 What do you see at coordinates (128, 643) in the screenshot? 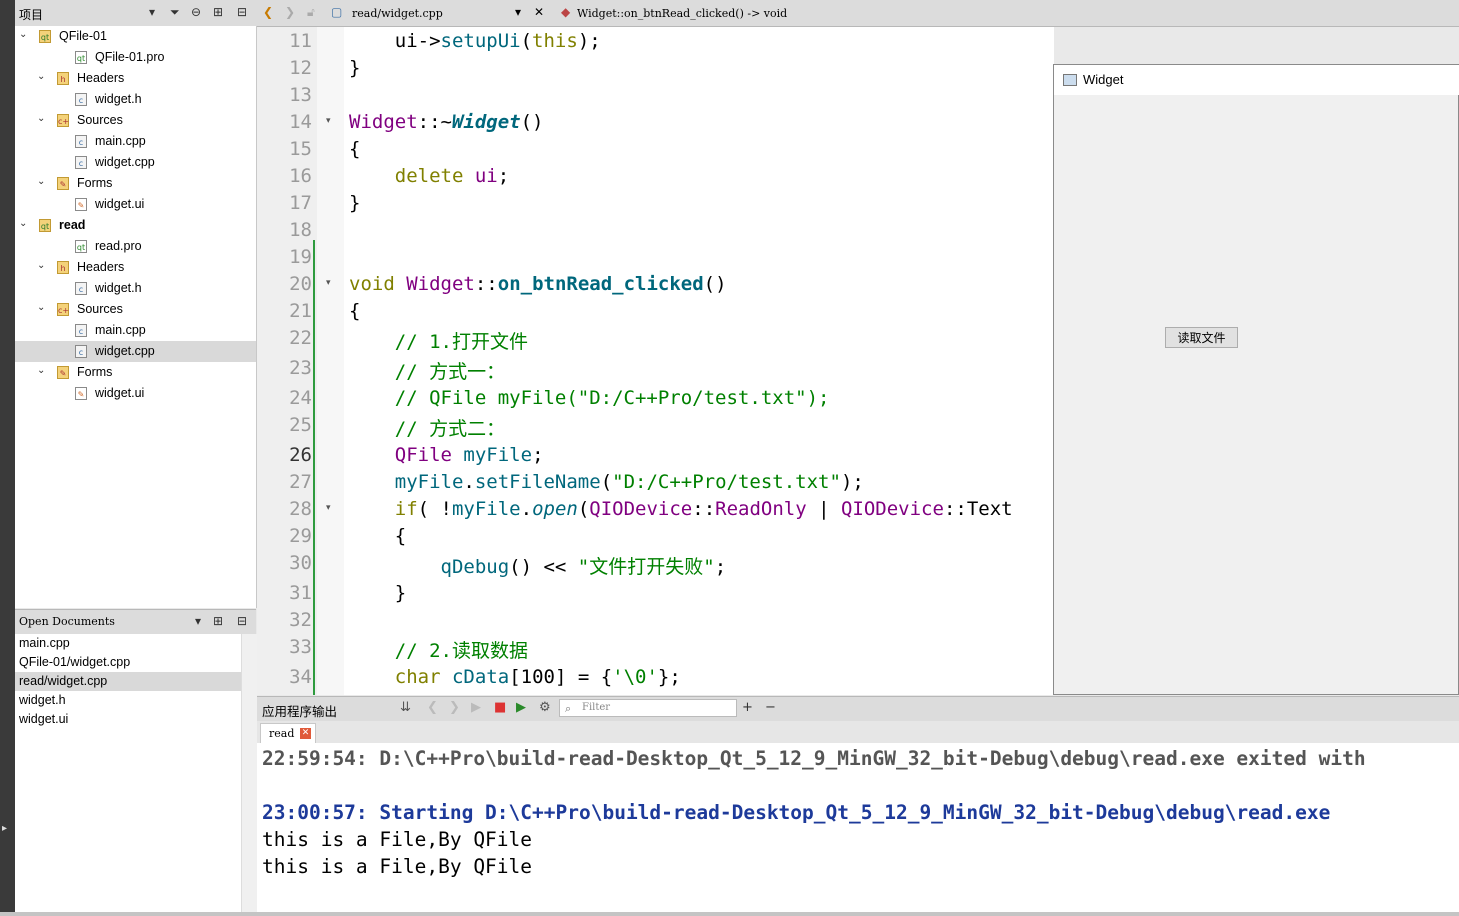
I see `open-document-item: main.cpp` at bounding box center [128, 643].